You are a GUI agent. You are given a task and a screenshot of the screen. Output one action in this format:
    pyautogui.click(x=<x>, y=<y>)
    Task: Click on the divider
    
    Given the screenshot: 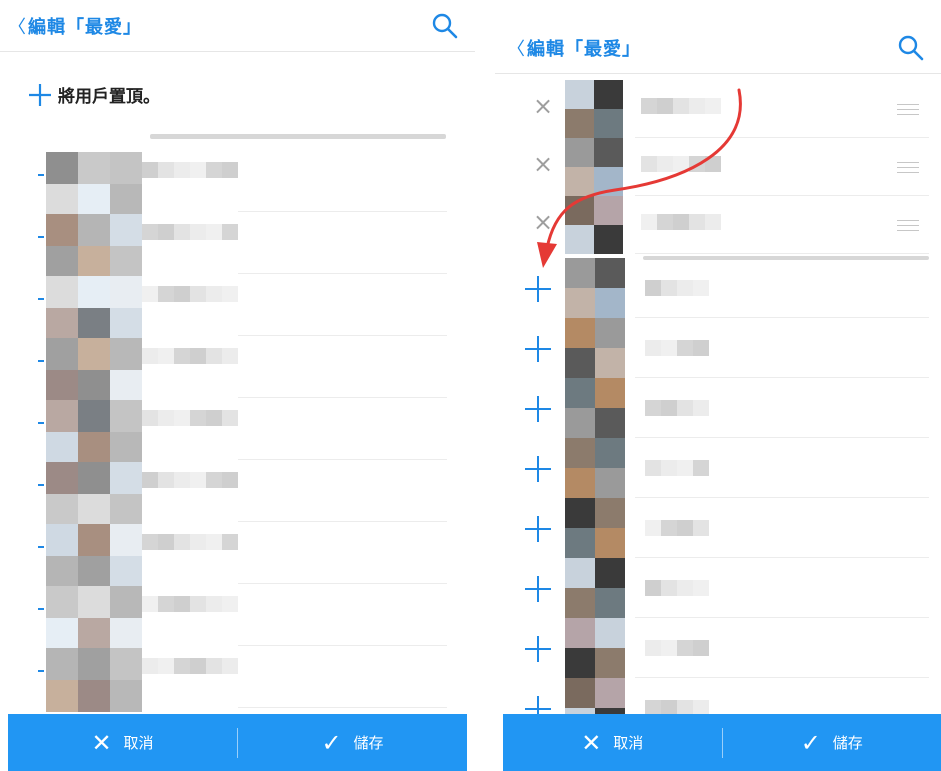 What is the action you would take?
    pyautogui.click(x=298, y=136)
    